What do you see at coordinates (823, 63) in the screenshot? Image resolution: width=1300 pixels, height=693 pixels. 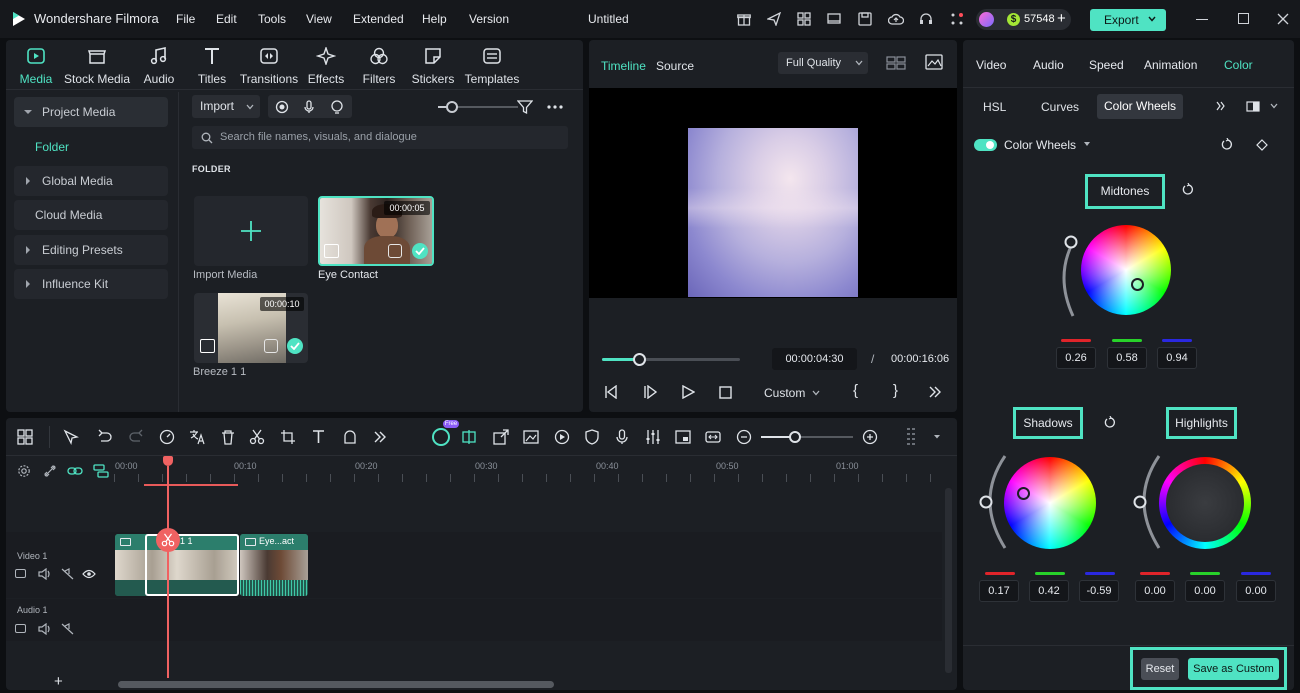 I see `quality-dropdown: Full Quality` at bounding box center [823, 63].